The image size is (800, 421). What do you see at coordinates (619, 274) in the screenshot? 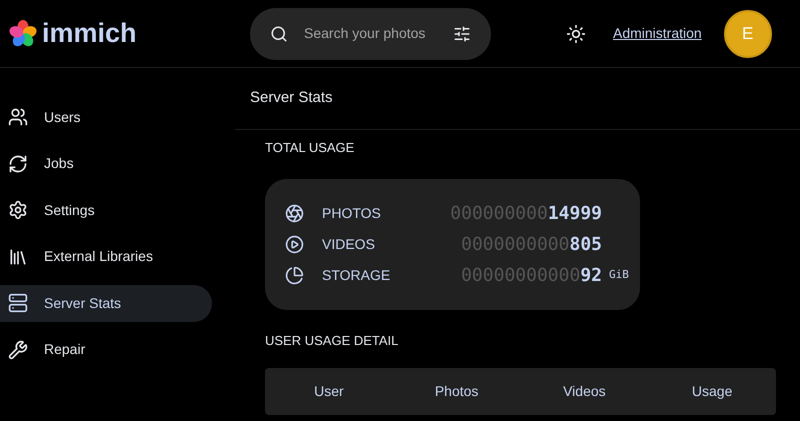
I see `stat-unit: GiB` at bounding box center [619, 274].